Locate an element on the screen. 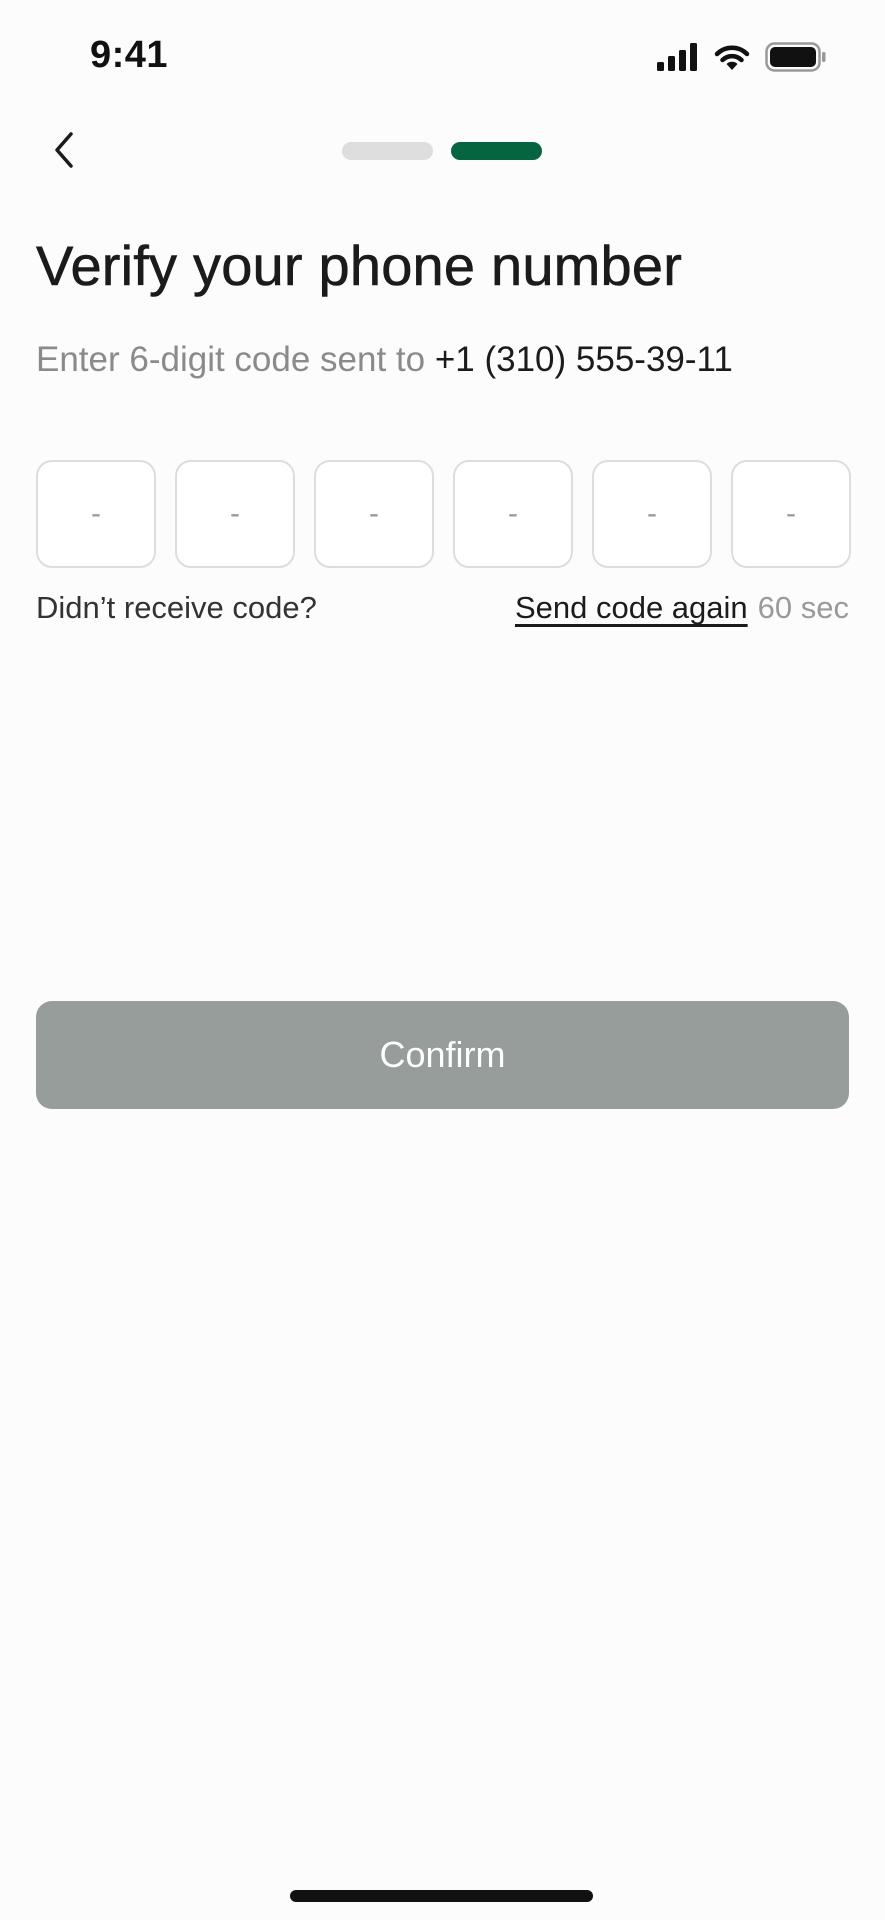 The image size is (885, 1920). status-time: 9:41 is located at coordinates (129, 55).